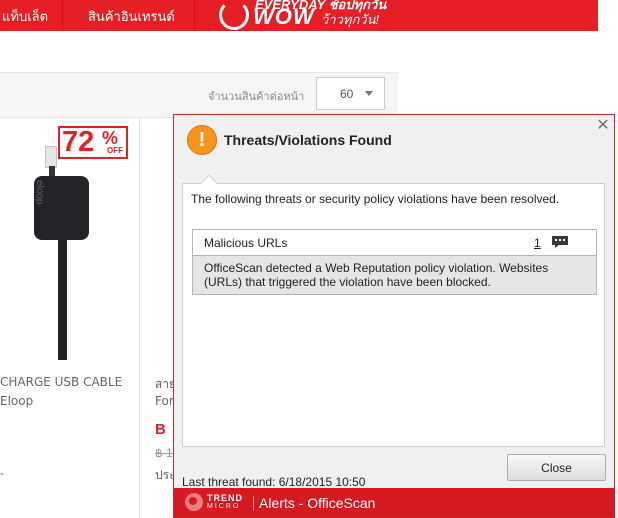 The image size is (618, 518). What do you see at coordinates (253, 503) in the screenshot?
I see `footer-separator` at bounding box center [253, 503].